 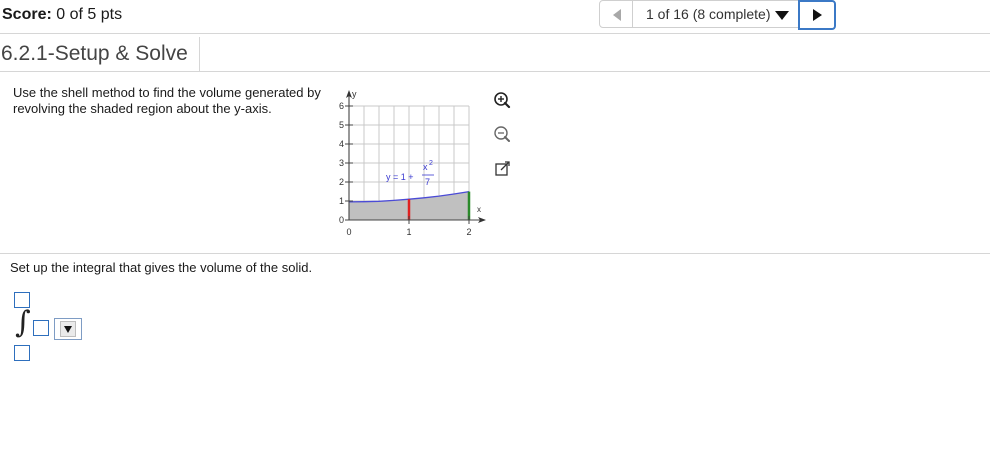 I want to click on curve-label-exponent: 2, so click(x=431, y=163).